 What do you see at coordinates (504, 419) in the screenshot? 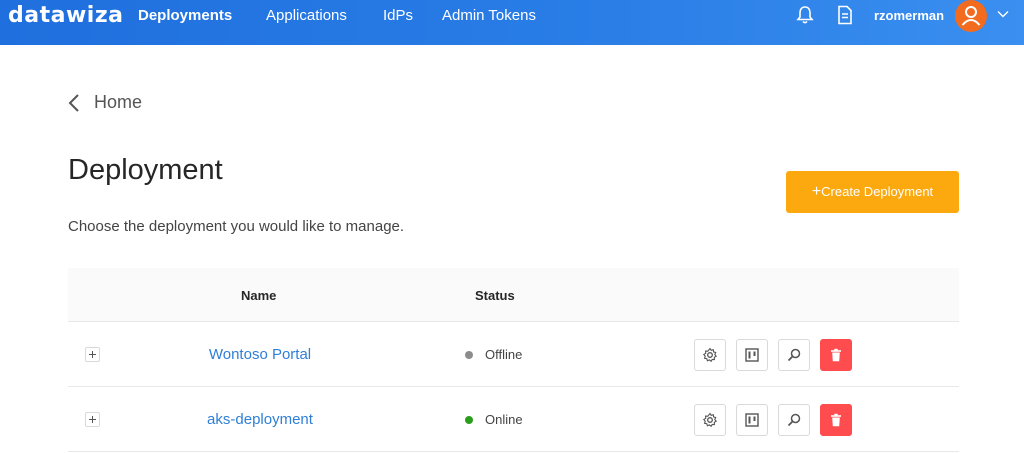
I see `status-text: Online` at bounding box center [504, 419].